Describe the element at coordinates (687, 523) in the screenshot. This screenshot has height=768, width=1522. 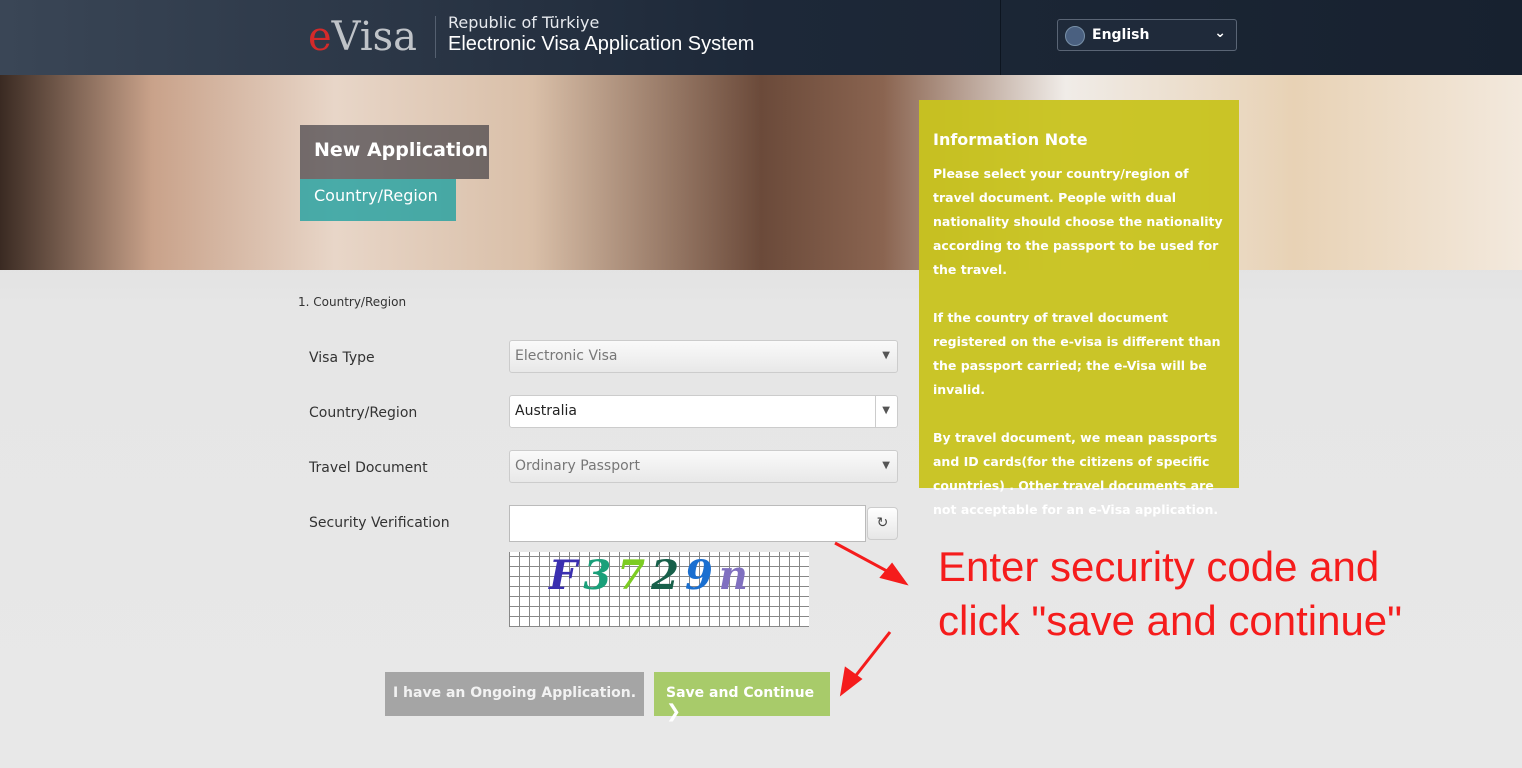
I see `security-code-input` at that location.